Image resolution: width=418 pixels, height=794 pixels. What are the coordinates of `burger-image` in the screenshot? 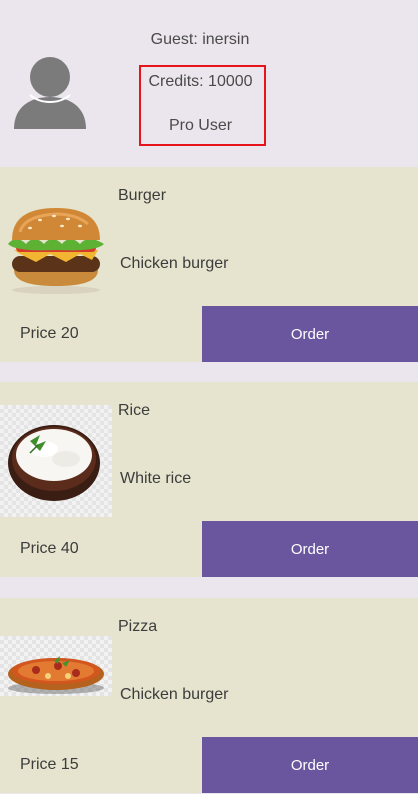 It's located at (56, 242).